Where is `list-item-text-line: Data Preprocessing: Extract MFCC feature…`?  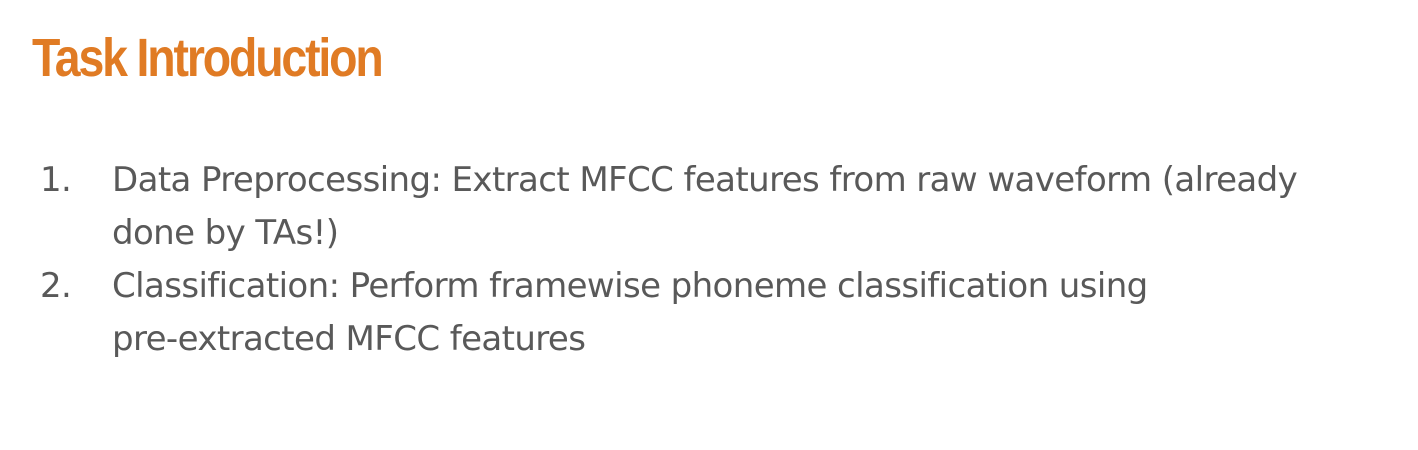
list-item-text-line: Data Preprocessing: Extract MFCC feature… is located at coordinates (705, 180).